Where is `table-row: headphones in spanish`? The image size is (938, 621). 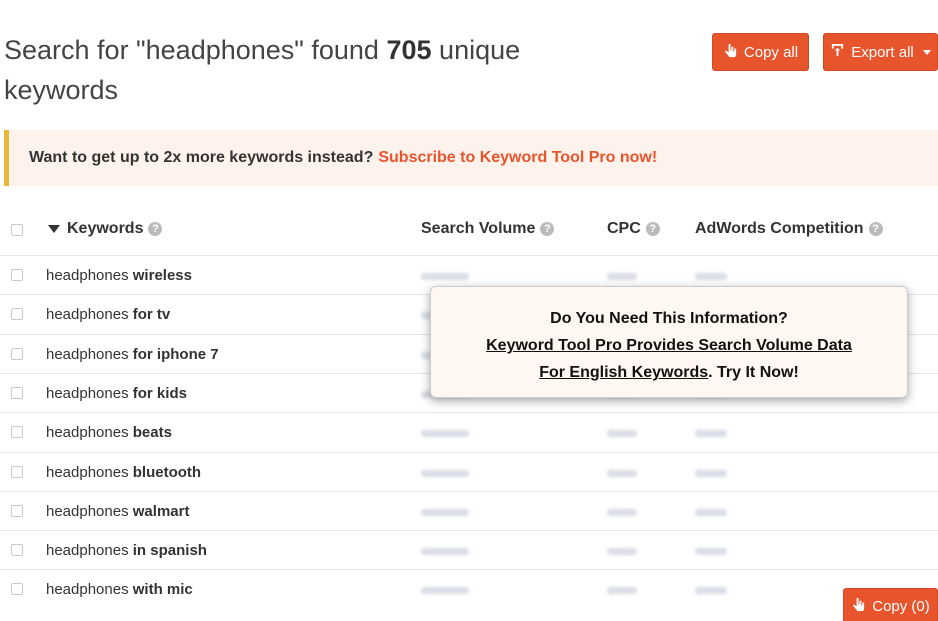
table-row: headphones in spanish is located at coordinates (469, 549).